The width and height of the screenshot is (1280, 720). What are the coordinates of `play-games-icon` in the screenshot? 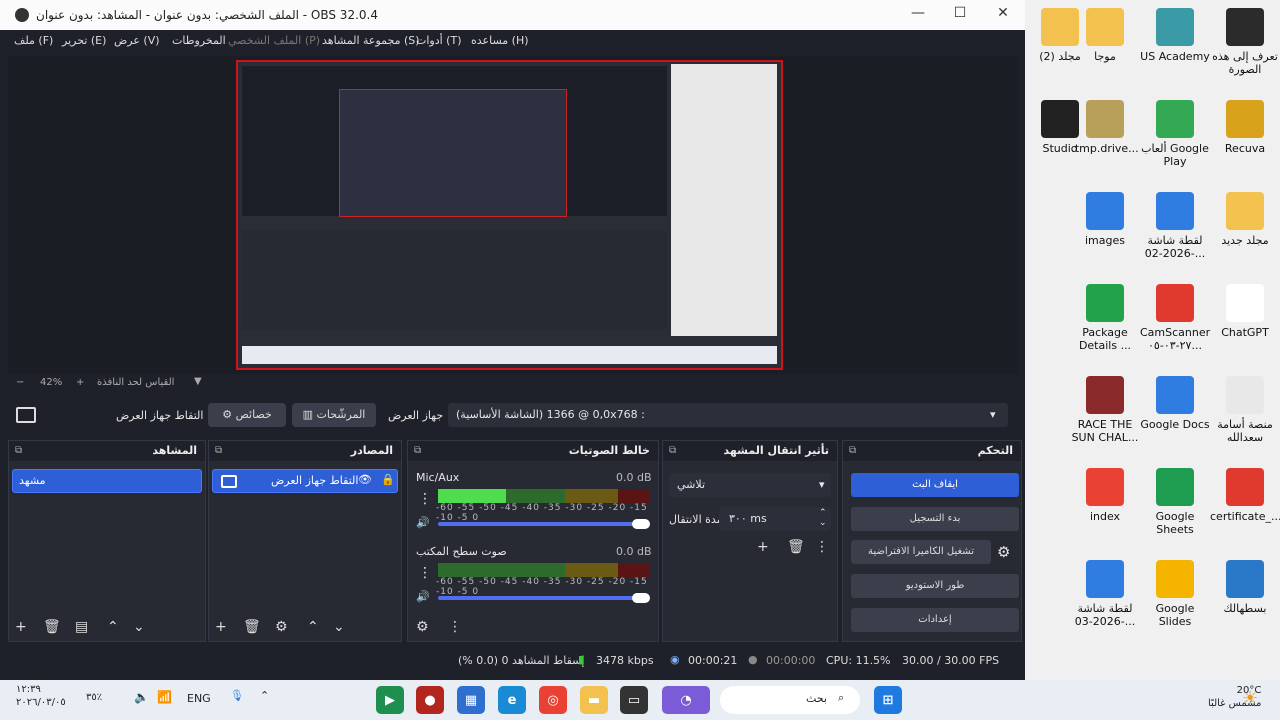 It's located at (1175, 119).